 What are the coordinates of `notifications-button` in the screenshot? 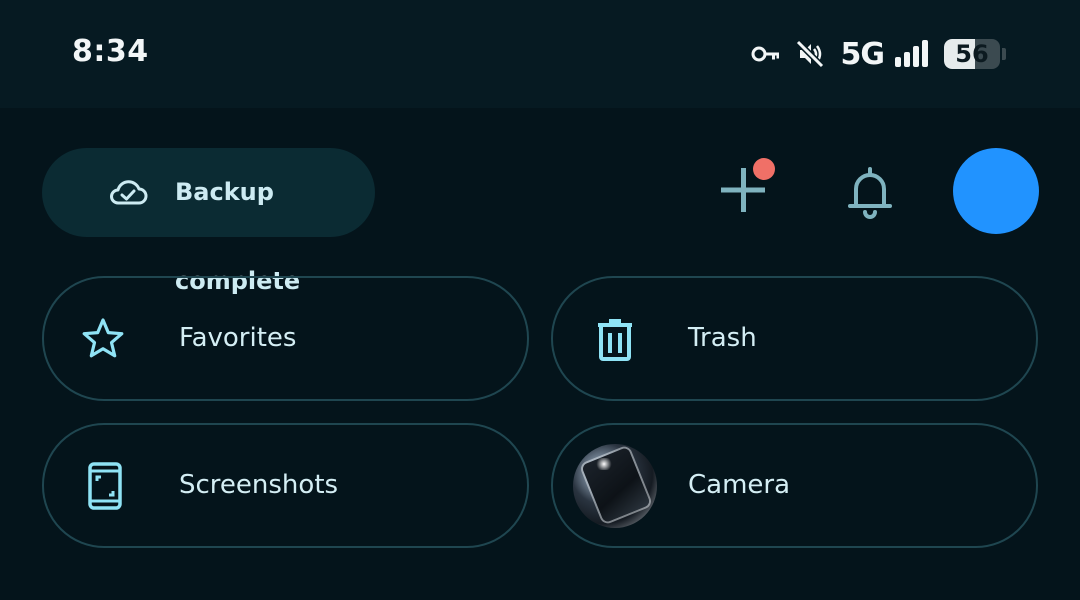 It's located at (870, 192).